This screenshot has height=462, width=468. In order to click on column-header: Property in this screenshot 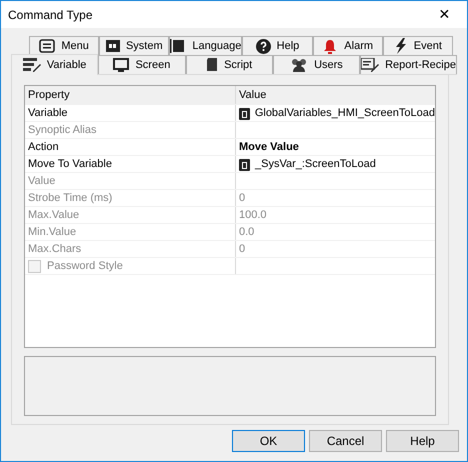, I will do `click(49, 95)`.